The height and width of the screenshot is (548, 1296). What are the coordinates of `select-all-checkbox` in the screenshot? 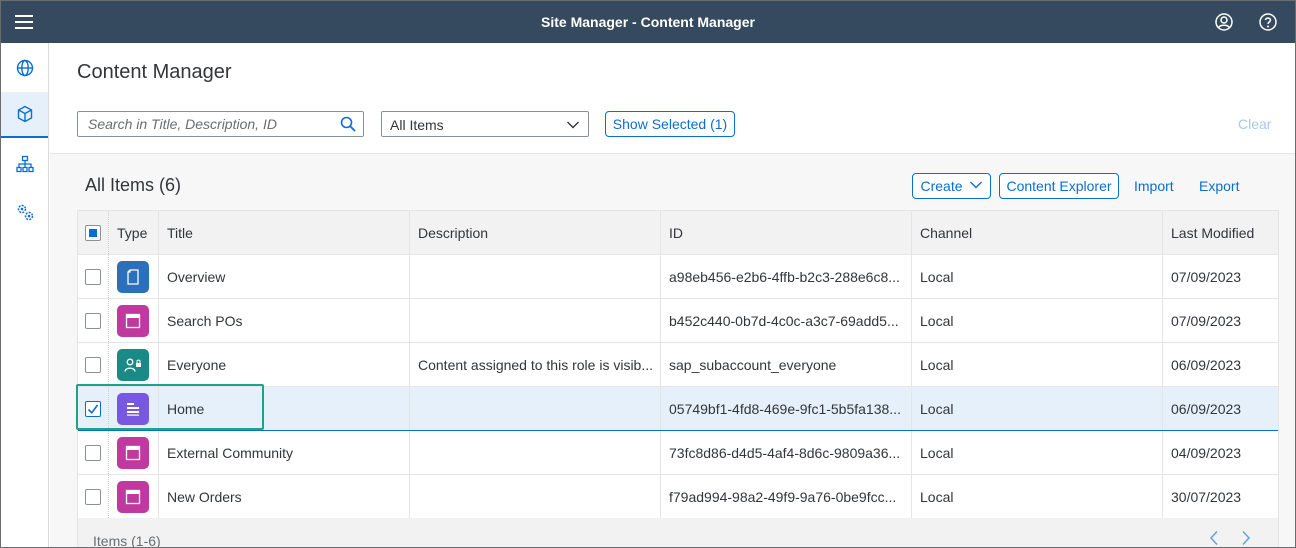 It's located at (93, 232).